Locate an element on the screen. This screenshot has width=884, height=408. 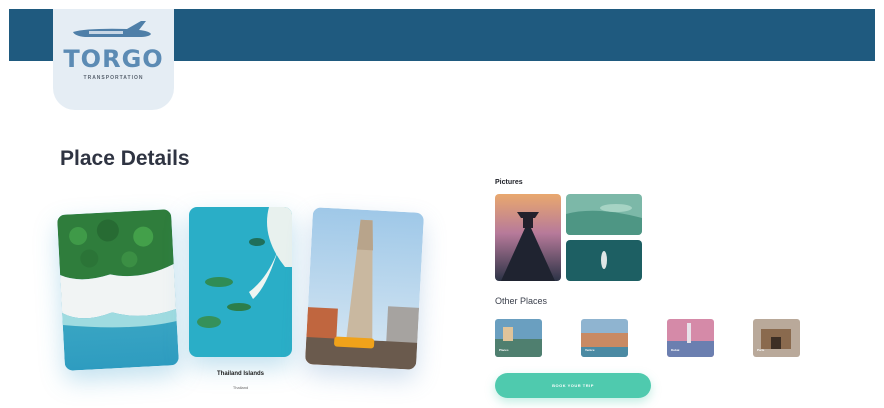
airplane-icon is located at coordinates (112, 29).